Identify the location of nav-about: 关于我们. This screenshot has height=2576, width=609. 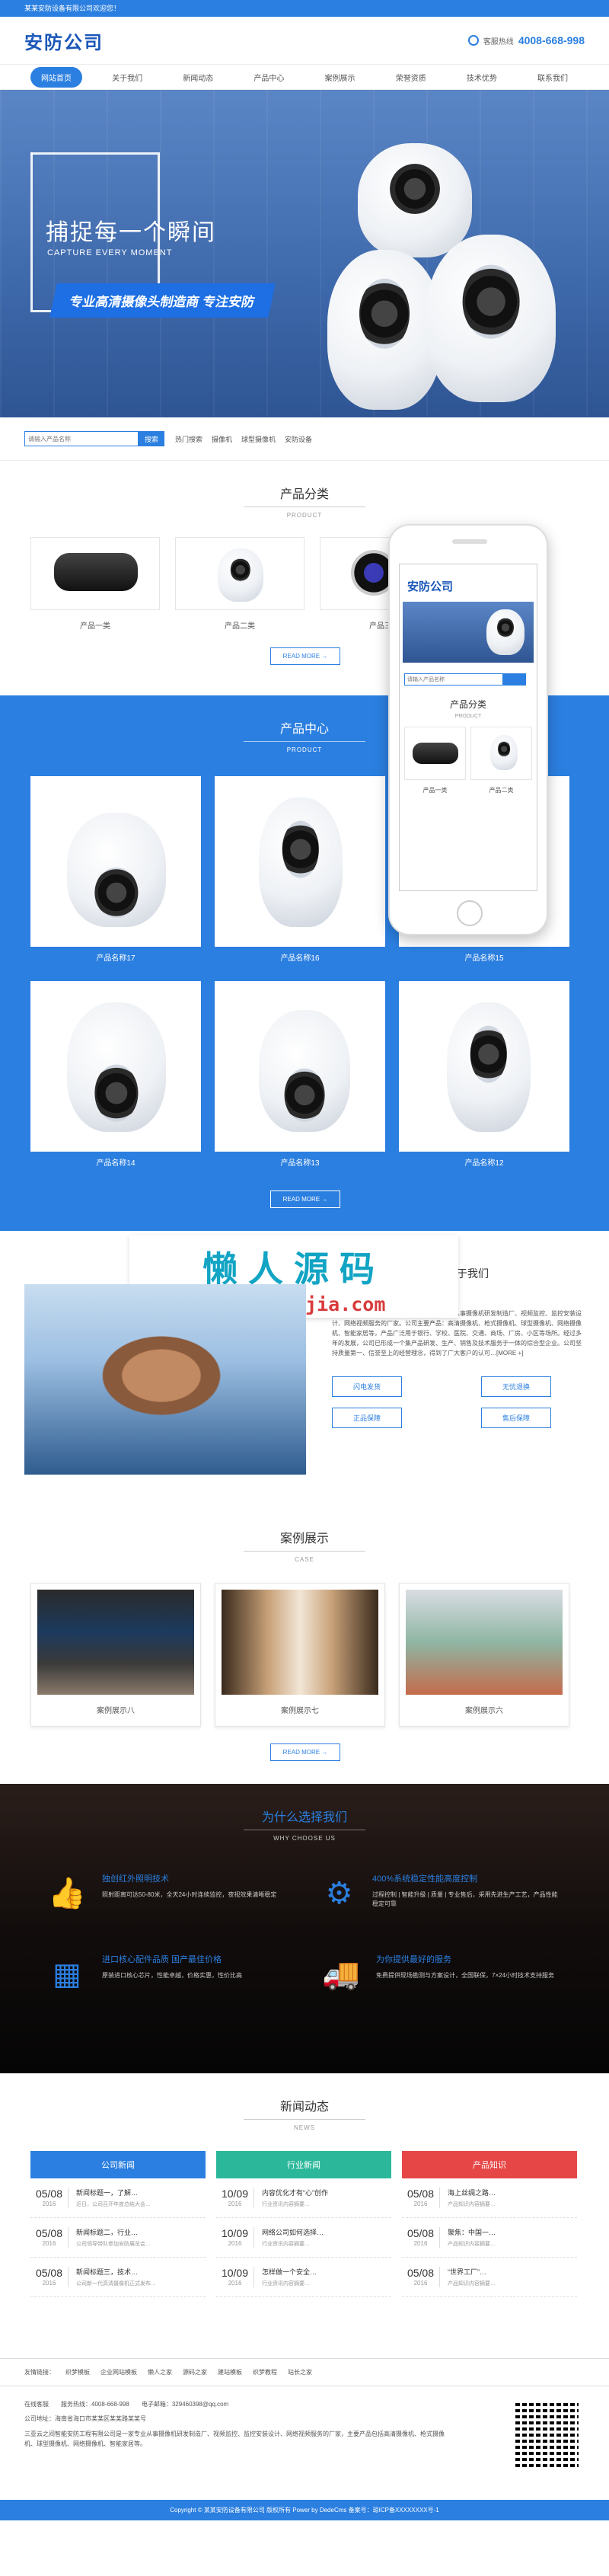
(127, 77).